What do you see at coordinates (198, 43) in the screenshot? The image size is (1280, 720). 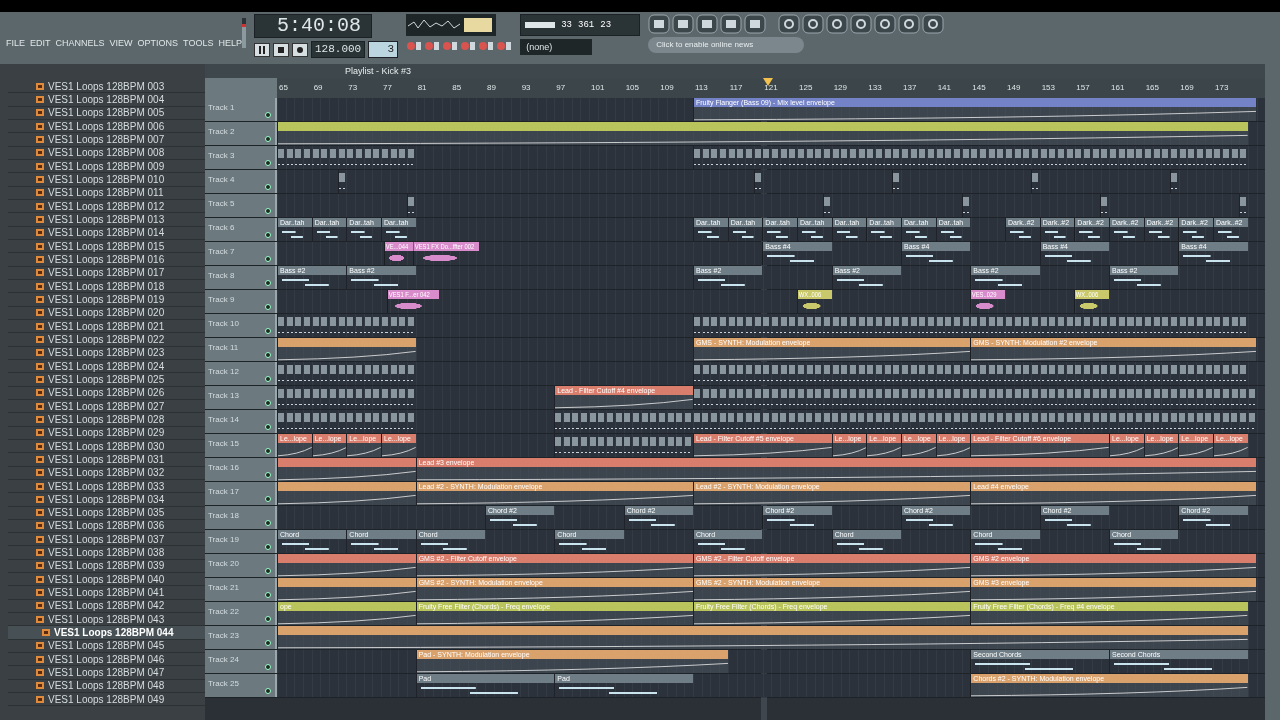 I see `menu-item: TOOLS` at bounding box center [198, 43].